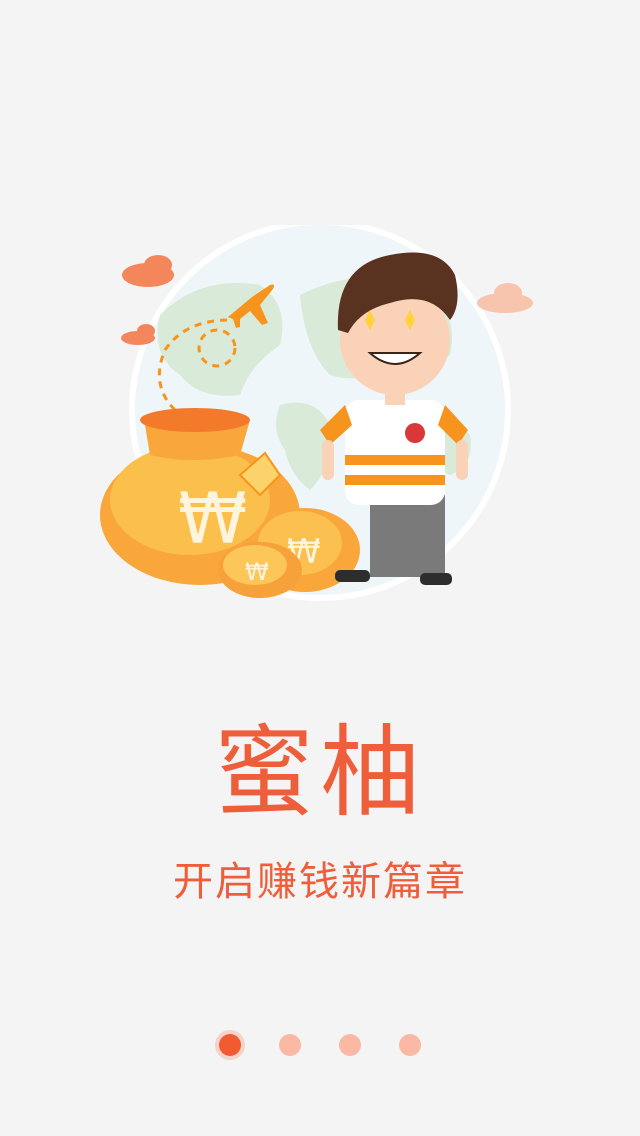 This screenshot has height=1136, width=640. I want to click on page-subtitle: 开启赚钱新篇章, so click(320, 882).